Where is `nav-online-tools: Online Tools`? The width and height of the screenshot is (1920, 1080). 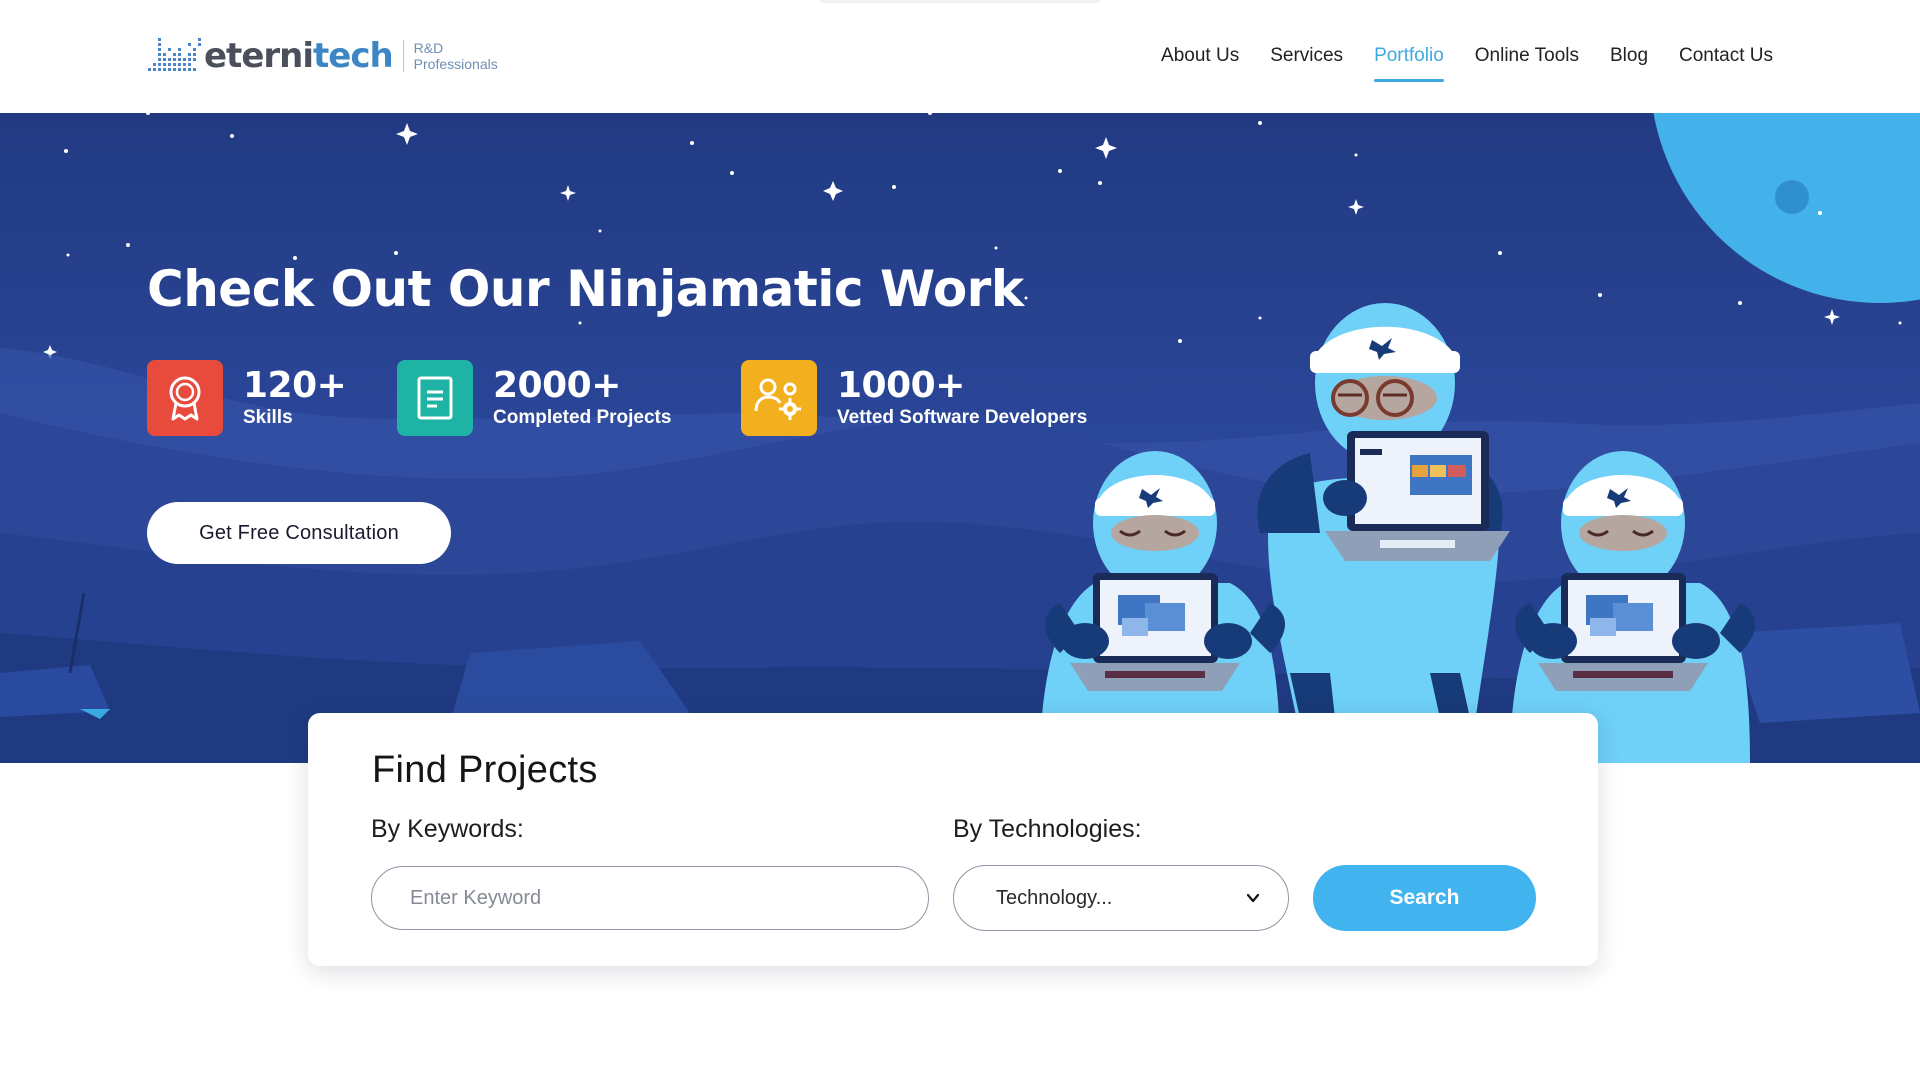 nav-online-tools: Online Tools is located at coordinates (1527, 62).